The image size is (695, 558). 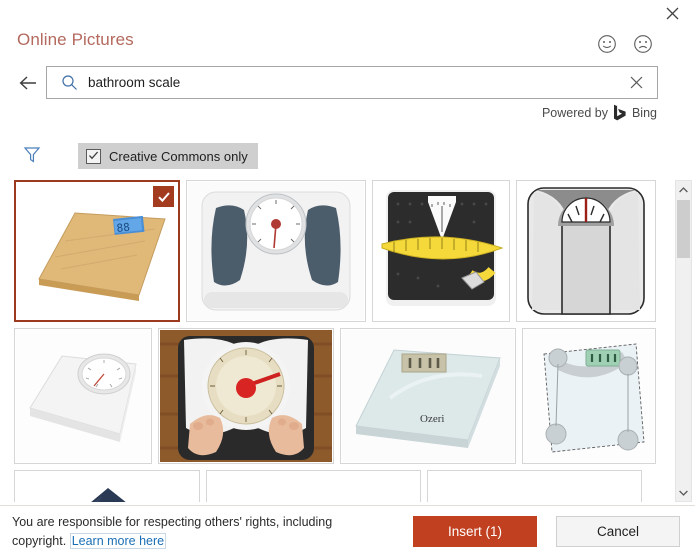 I want to click on svg-text: 88, so click(x=123, y=228).